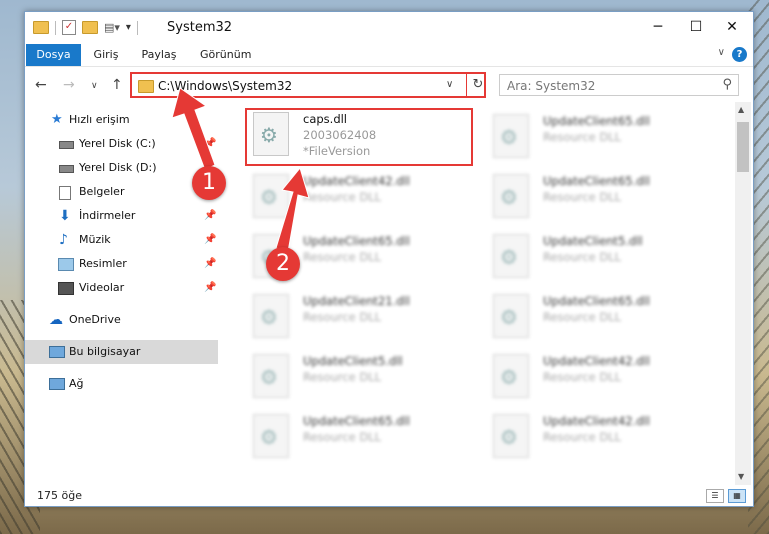 This screenshot has height=534, width=769. What do you see at coordinates (240, 170) in the screenshot?
I see `annotation-arrows` at bounding box center [240, 170].